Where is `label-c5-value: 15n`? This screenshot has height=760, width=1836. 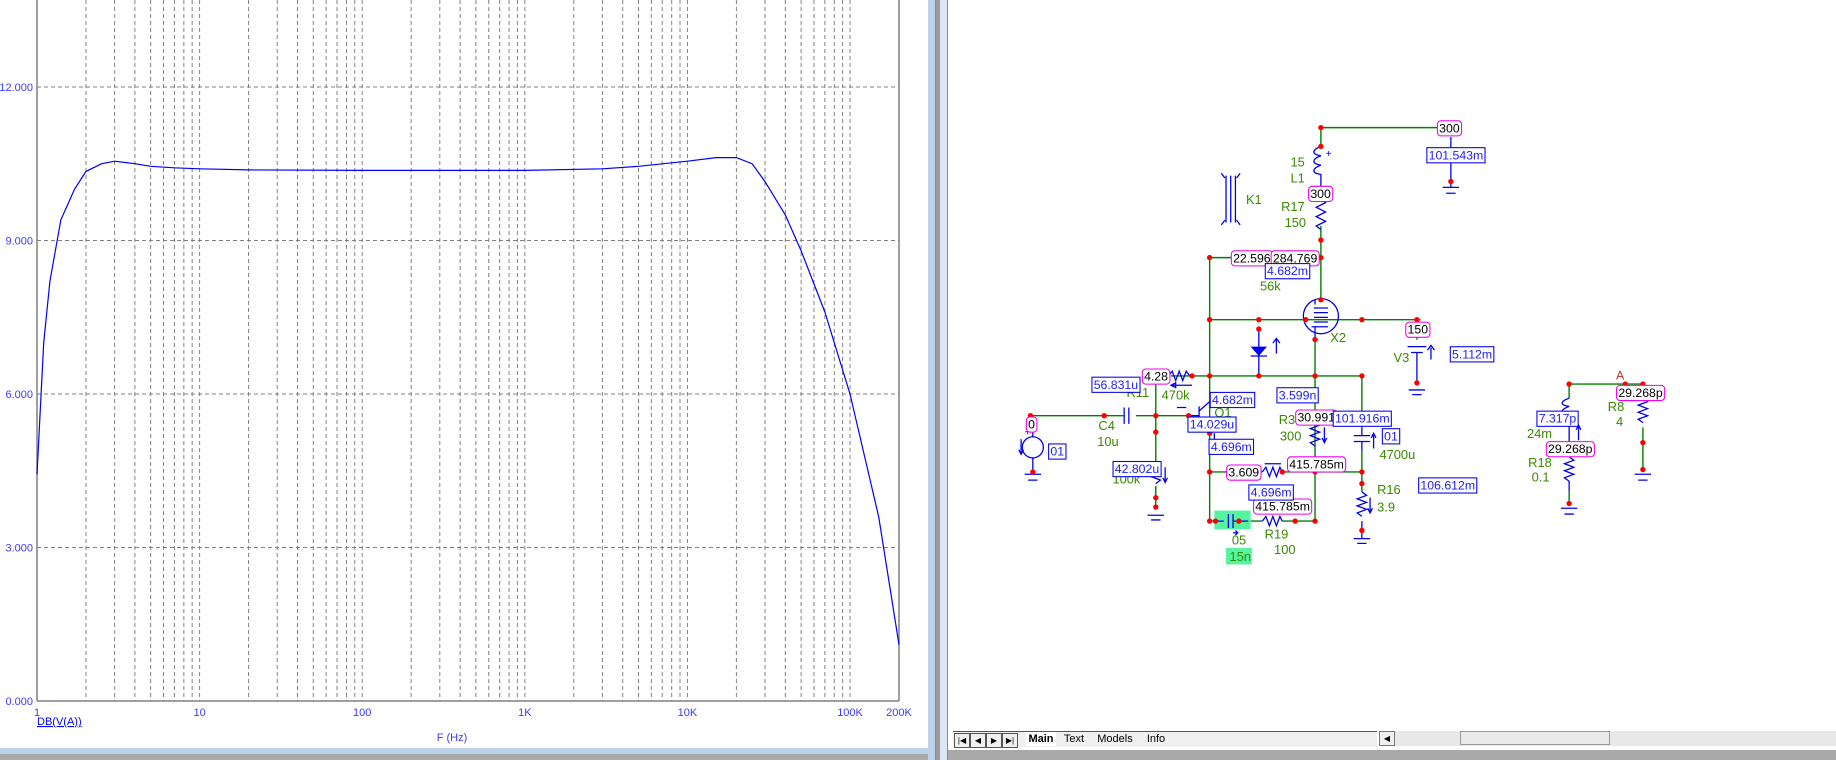
label-c5-value: 15n is located at coordinates (1240, 556).